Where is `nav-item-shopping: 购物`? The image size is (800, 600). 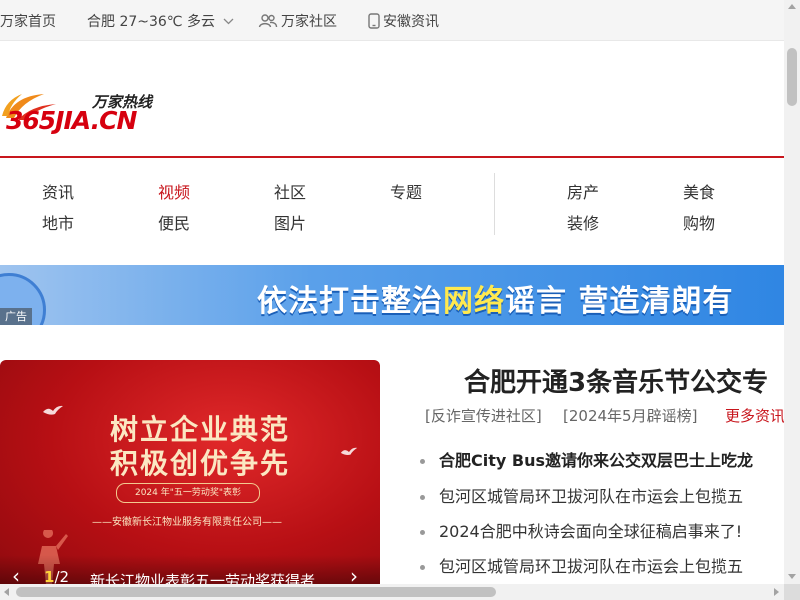
nav-item-shopping: 购物 is located at coordinates (699, 222).